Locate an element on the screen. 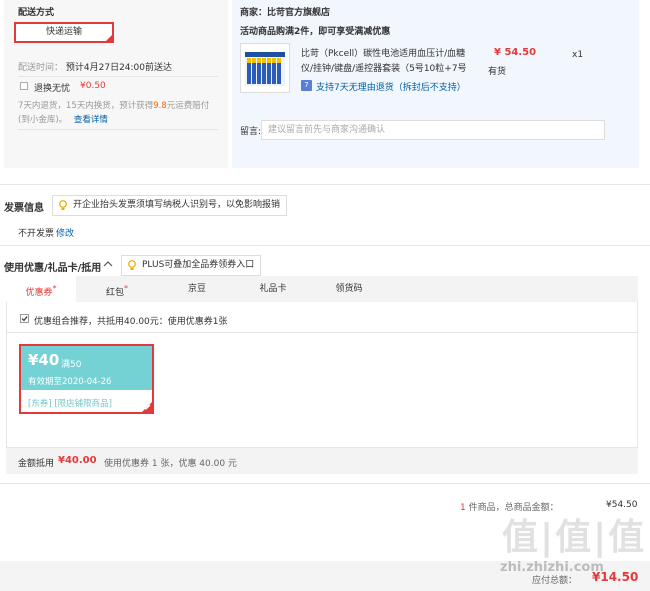  store-promo: 活动商品购满2件，即可享受满减优惠 is located at coordinates (315, 32).